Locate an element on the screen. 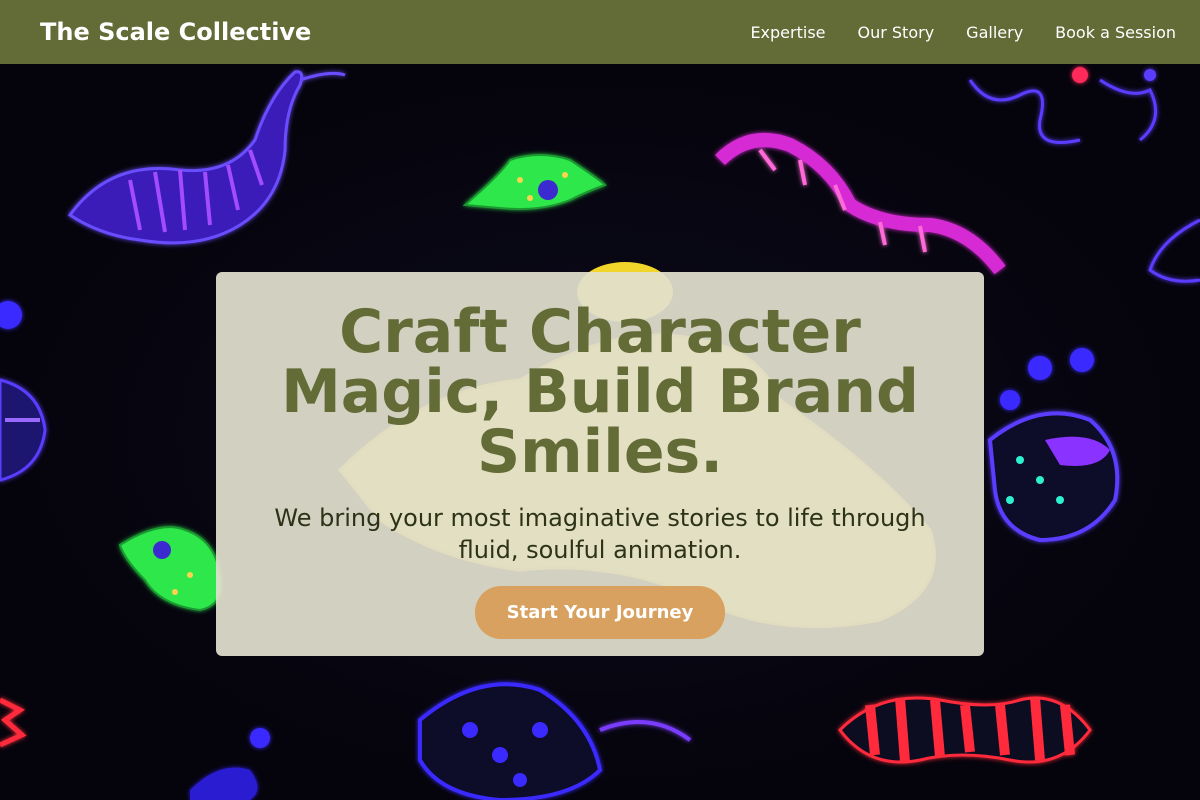 The height and width of the screenshot is (800, 1200). nav-link-book-session: Book a Session is located at coordinates (1115, 32).